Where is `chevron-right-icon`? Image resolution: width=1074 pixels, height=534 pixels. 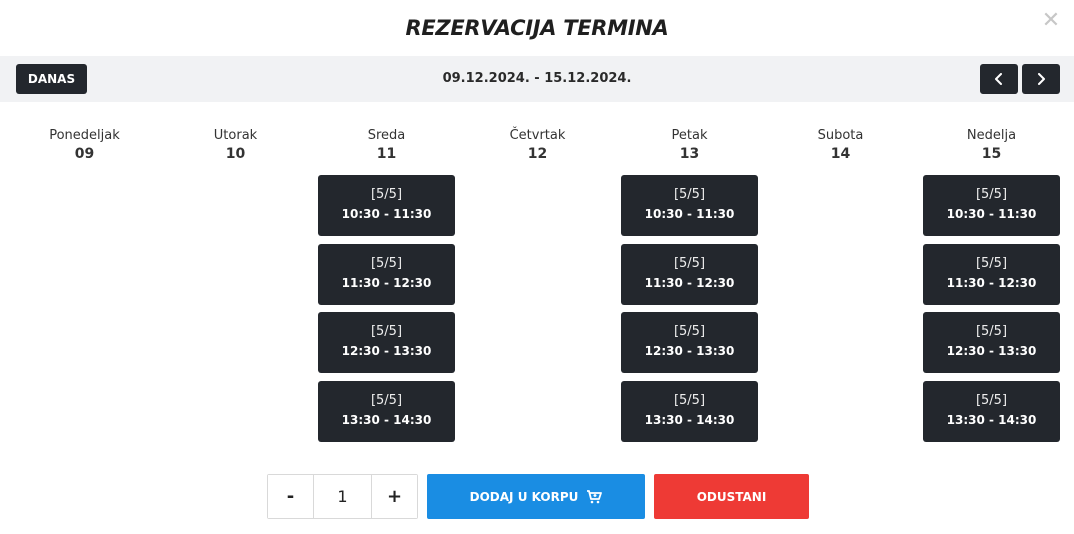
chevron-right-icon is located at coordinates (1041, 79).